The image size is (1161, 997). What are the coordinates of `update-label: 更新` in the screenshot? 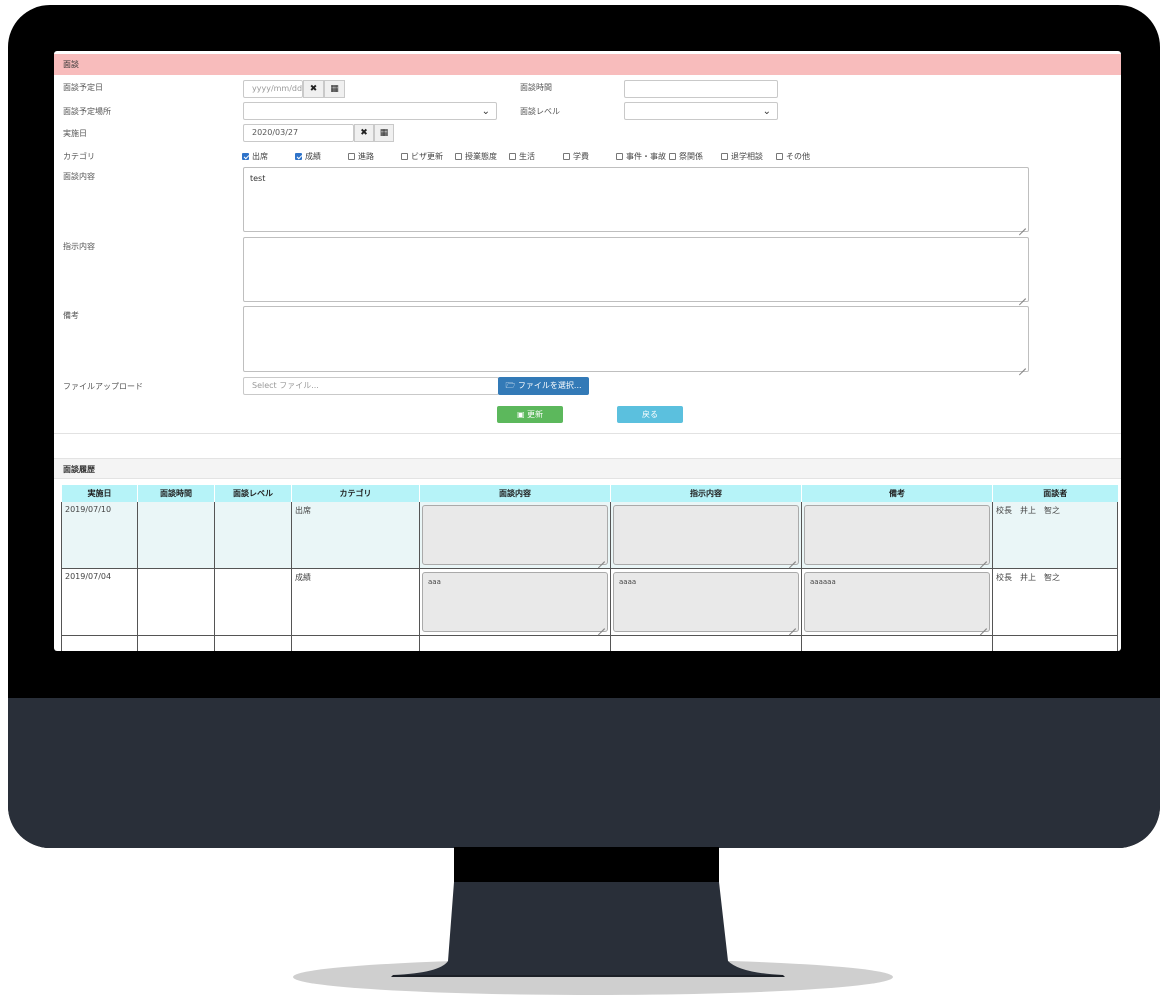 It's located at (535, 414).